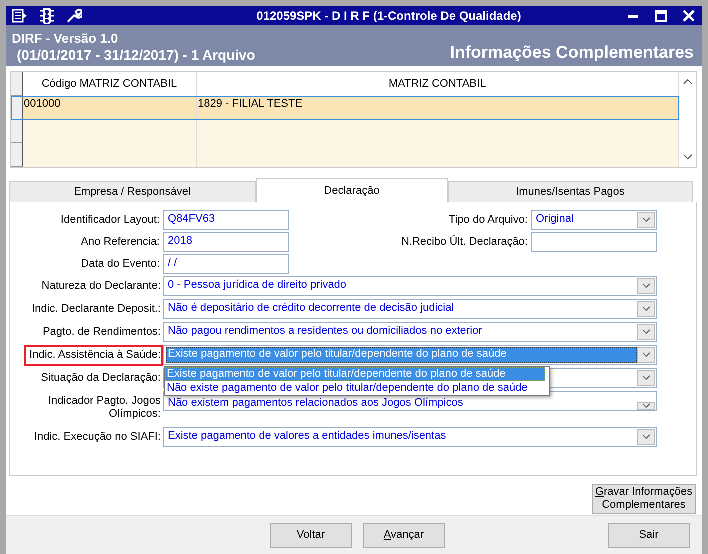 Image resolution: width=708 pixels, height=554 pixels. Describe the element at coordinates (345, 132) in the screenshot. I see `empty-row` at that location.